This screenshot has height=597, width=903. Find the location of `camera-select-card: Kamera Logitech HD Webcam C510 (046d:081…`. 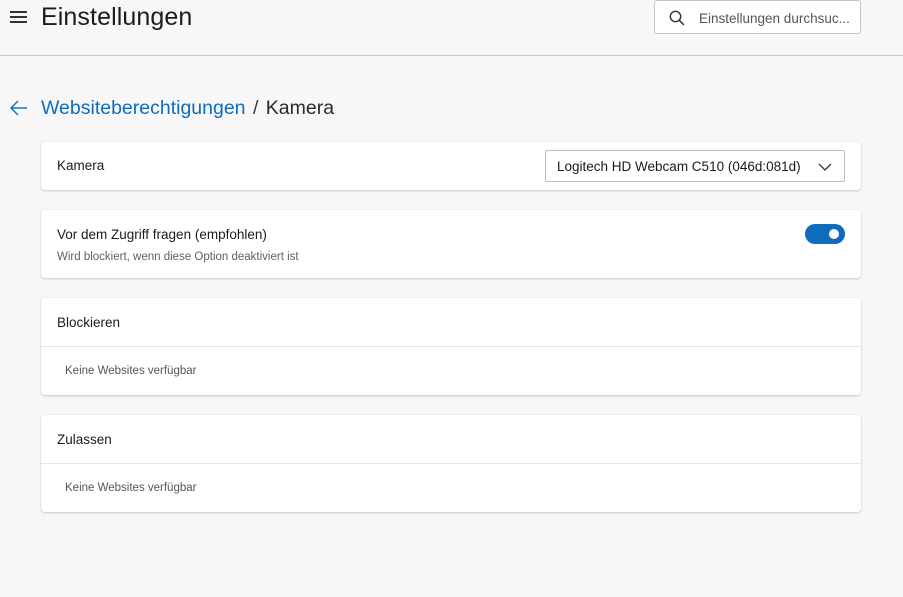

camera-select-card: Kamera Logitech HD Webcam C510 (046d:081… is located at coordinates (451, 166).